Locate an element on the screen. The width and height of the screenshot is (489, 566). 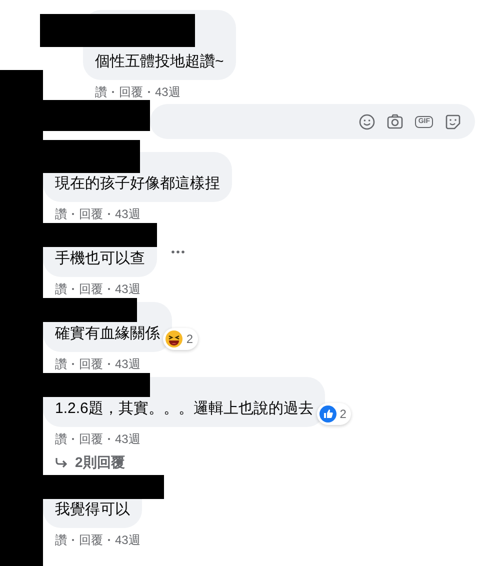
thumbs-up-icon is located at coordinates (327, 414).